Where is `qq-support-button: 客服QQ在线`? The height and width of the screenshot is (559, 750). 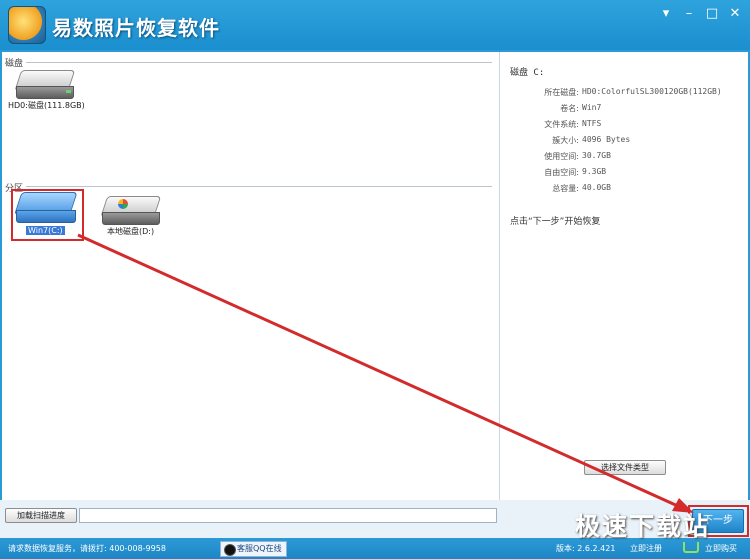 qq-support-button: 客服QQ在线 is located at coordinates (253, 549).